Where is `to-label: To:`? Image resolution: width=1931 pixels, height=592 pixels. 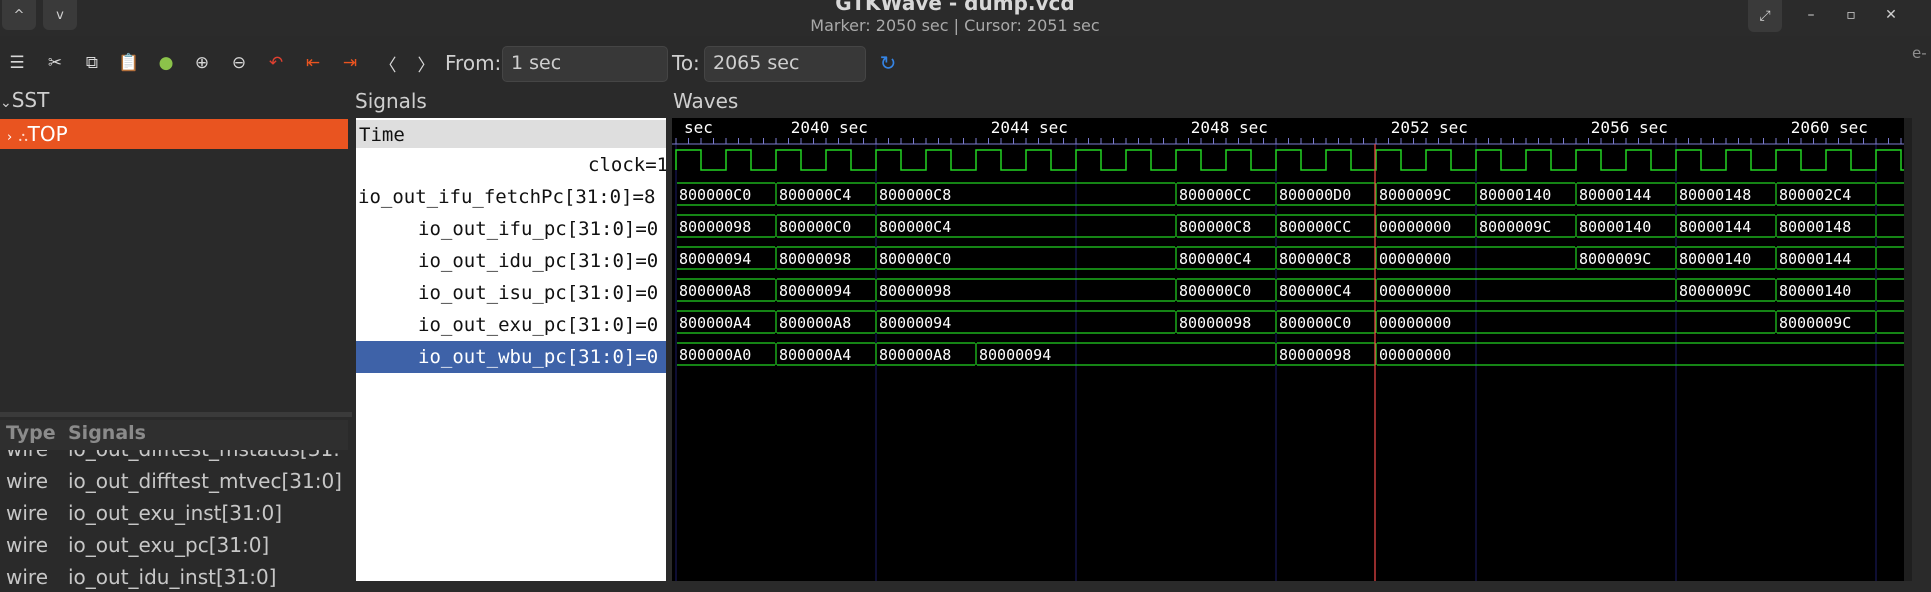
to-label: To: is located at coordinates (686, 63).